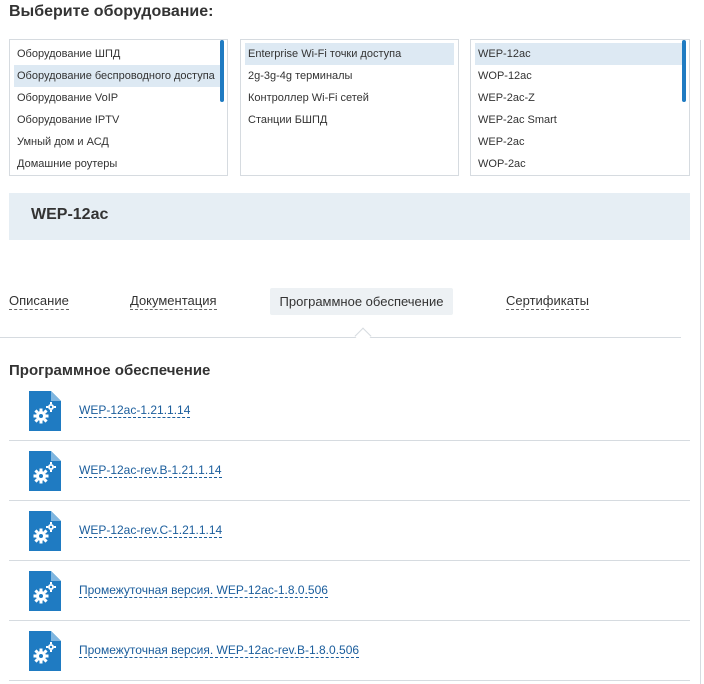  Describe the element at coordinates (118, 164) in the screenshot. I see `category-item: Домашние роутеры` at that location.